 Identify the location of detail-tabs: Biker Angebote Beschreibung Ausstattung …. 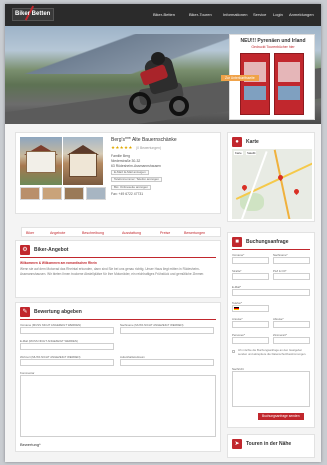
(121, 232).